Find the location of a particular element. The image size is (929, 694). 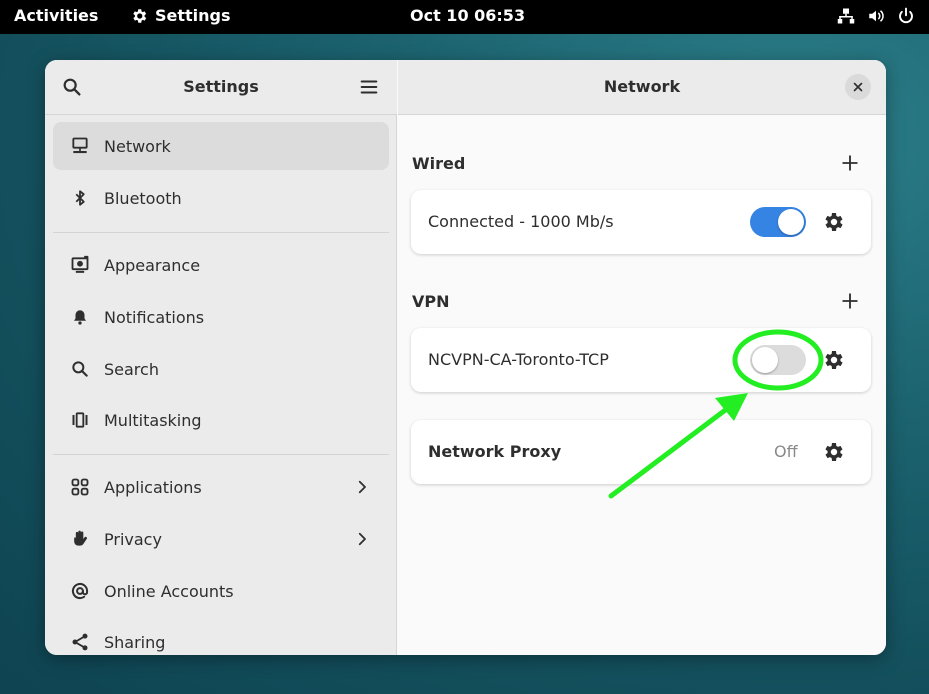

activities-button: Activities is located at coordinates (56, 15).